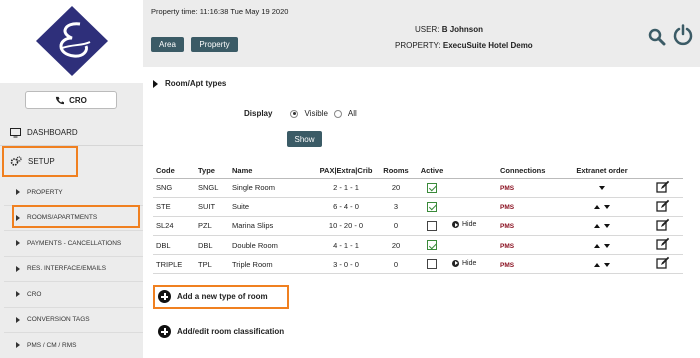 The height and width of the screenshot is (358, 700). I want to click on cell-name: Triple Room, so click(272, 264).